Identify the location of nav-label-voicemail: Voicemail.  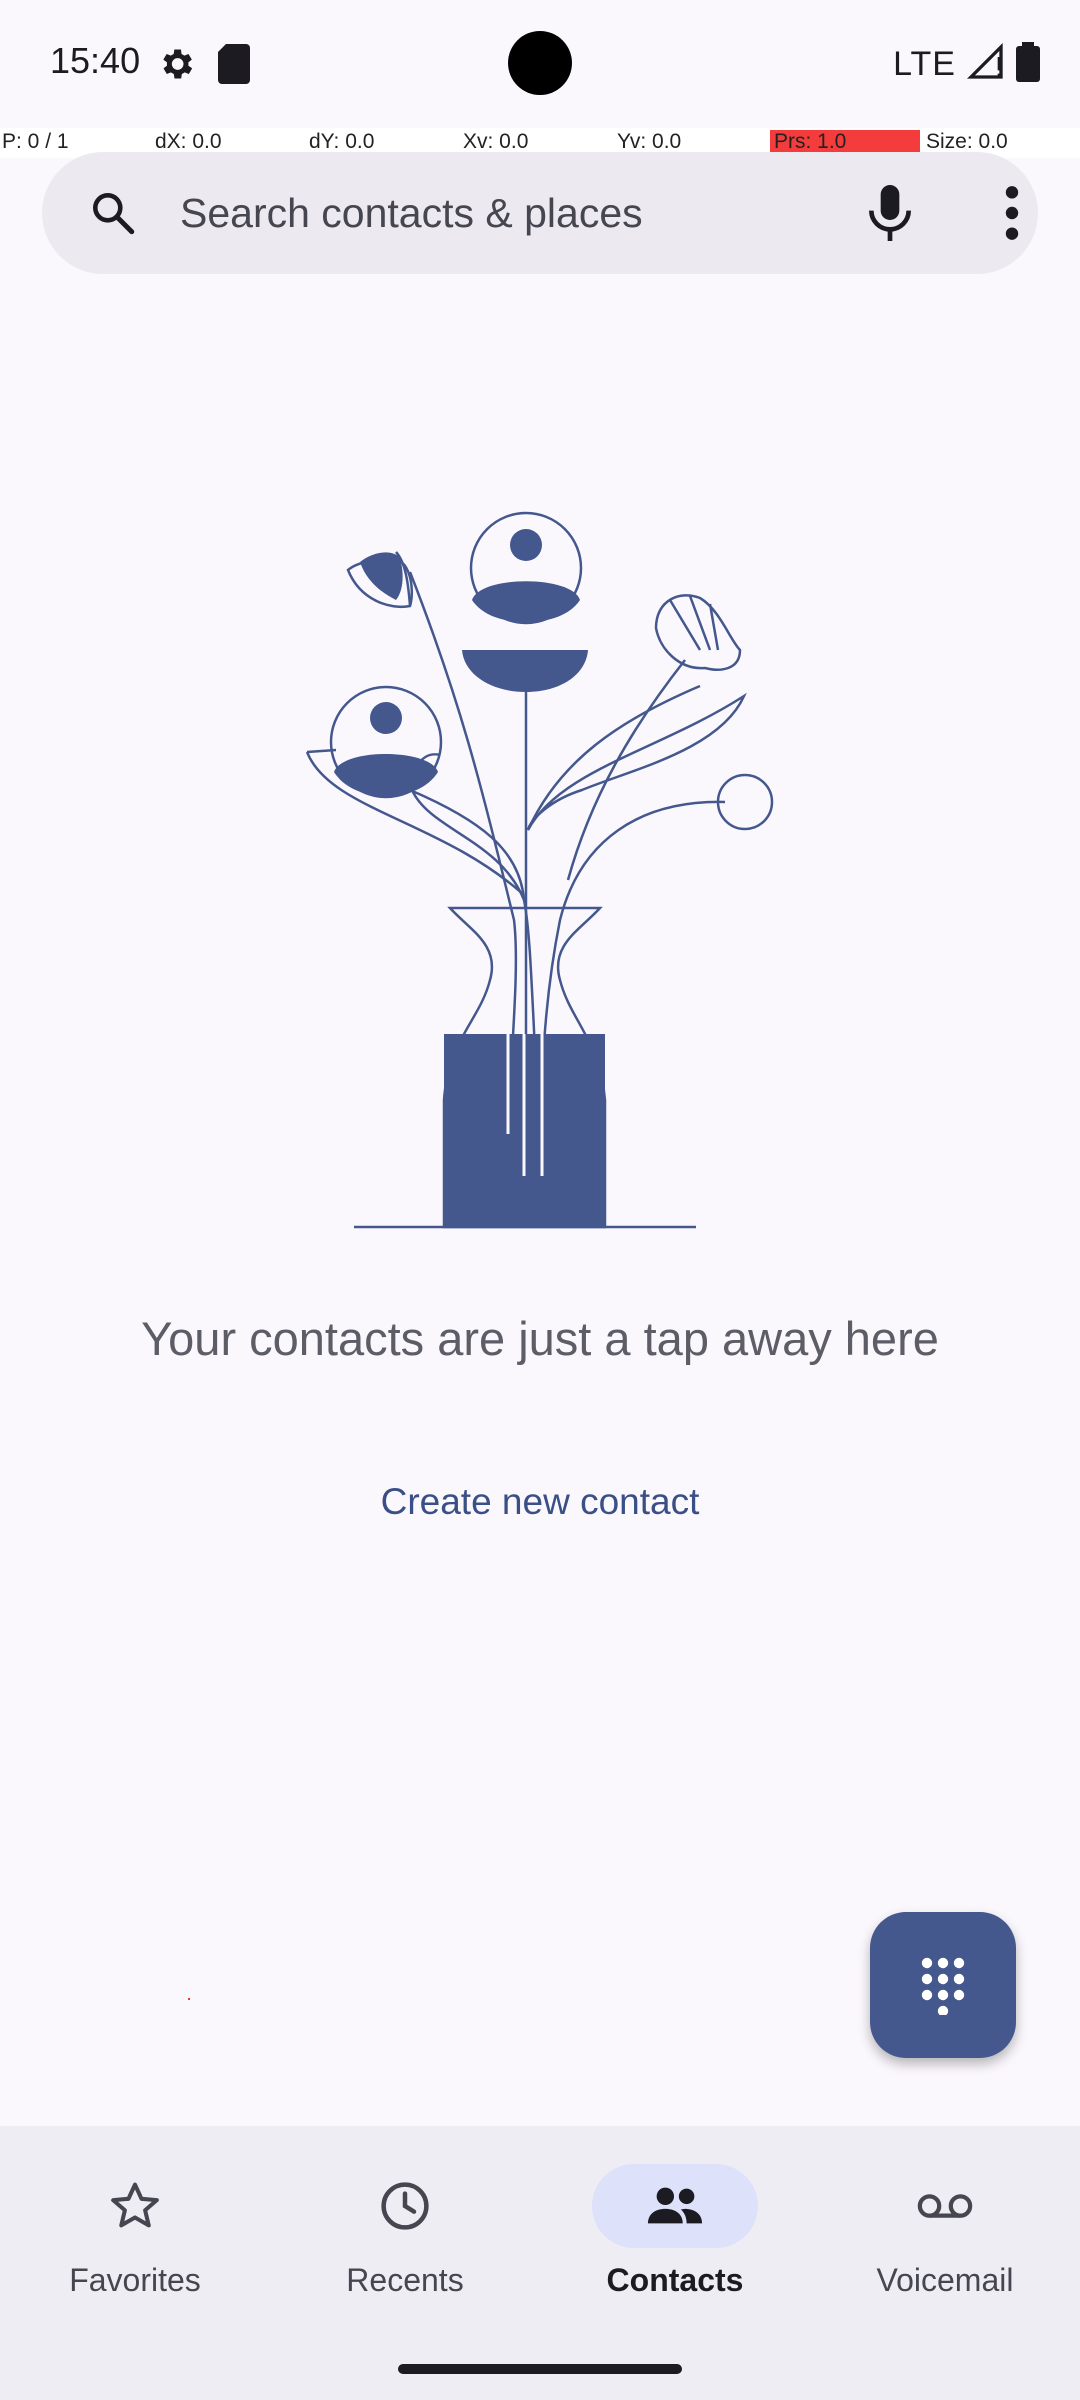
(945, 2280).